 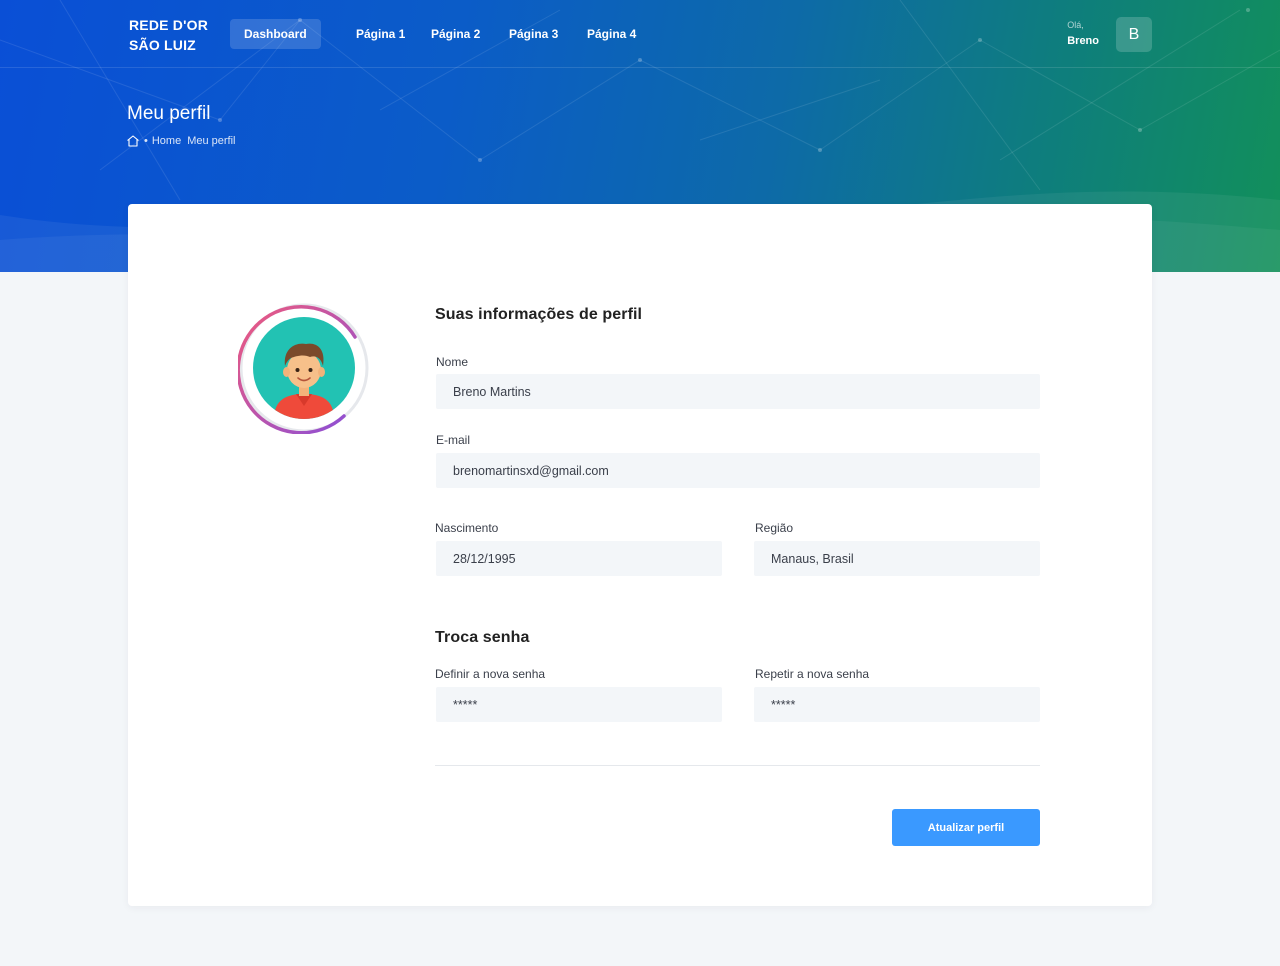 I want to click on region-label: Região, so click(x=774, y=528).